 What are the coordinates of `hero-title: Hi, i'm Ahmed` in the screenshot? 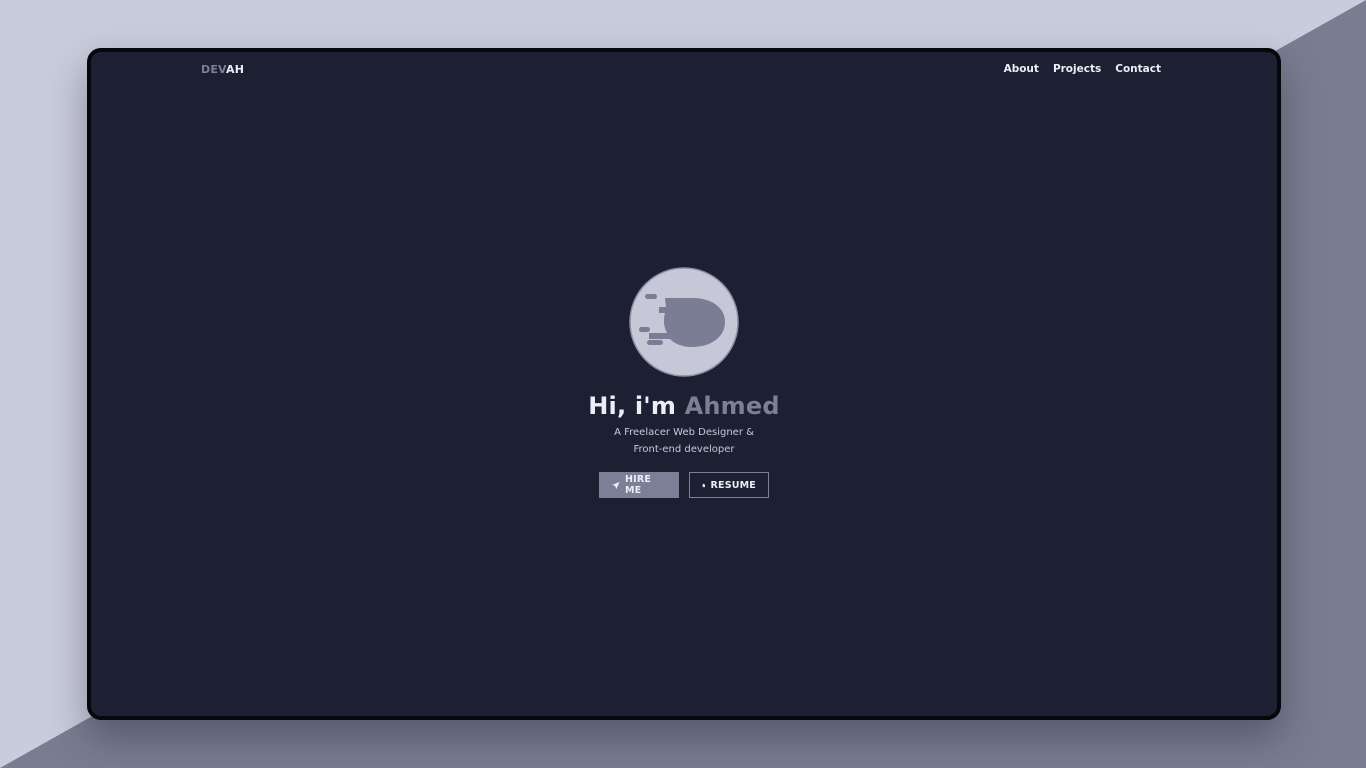 It's located at (683, 406).